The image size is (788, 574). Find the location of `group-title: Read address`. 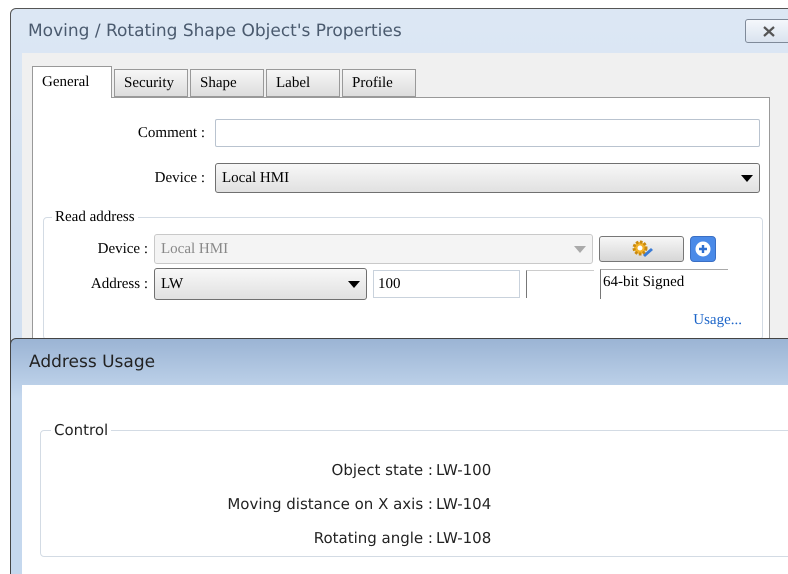

group-title: Read address is located at coordinates (95, 217).